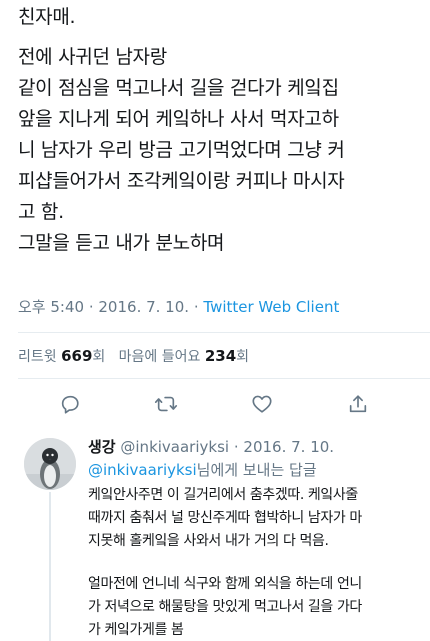 The width and height of the screenshot is (430, 641). Describe the element at coordinates (136, 630) in the screenshot. I see `reply-line: 가 케잌가게를 봄` at that location.